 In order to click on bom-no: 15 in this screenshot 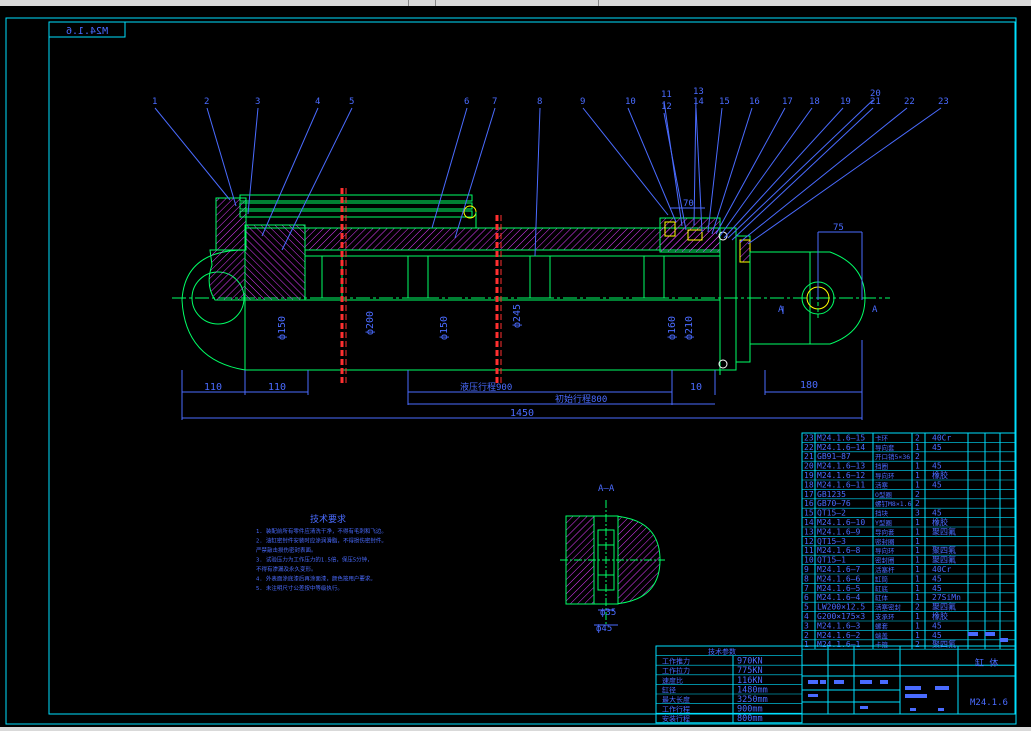, I will do `click(809, 513)`.